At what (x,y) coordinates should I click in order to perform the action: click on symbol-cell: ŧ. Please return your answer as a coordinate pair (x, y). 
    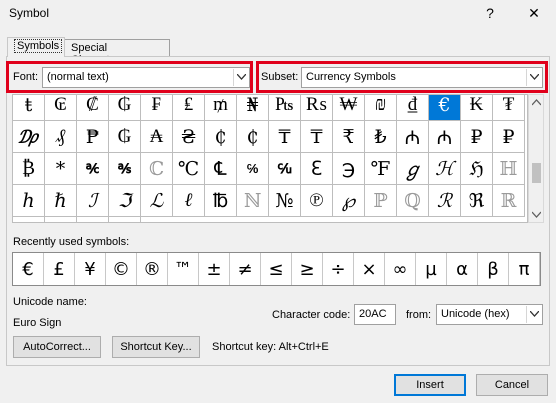
    Looking at the image, I should click on (29, 108).